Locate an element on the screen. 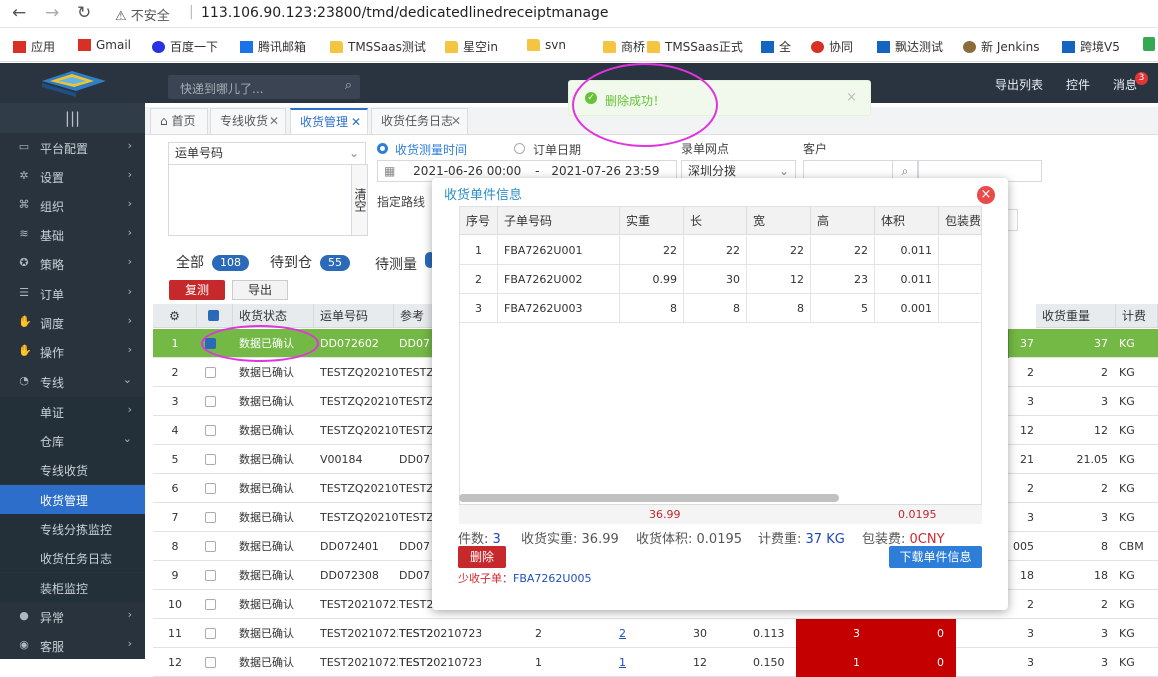 This screenshot has width=1158, height=677. piece-col-header: 实重 is located at coordinates (652, 221).